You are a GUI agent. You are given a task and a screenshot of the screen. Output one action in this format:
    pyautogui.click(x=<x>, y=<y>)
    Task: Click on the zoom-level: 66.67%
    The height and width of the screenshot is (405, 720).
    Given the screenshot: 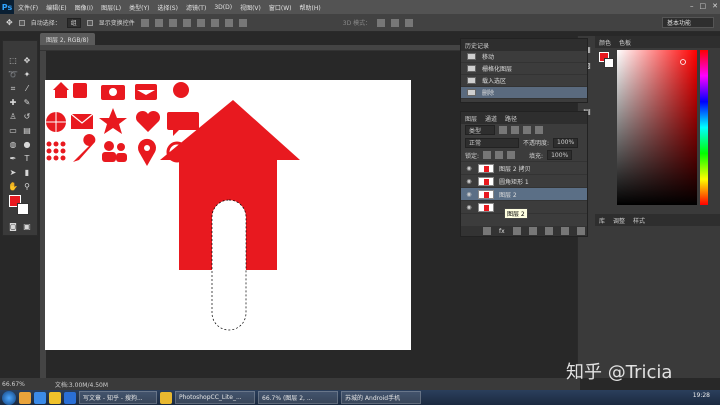 What is the action you would take?
    pyautogui.click(x=13, y=384)
    